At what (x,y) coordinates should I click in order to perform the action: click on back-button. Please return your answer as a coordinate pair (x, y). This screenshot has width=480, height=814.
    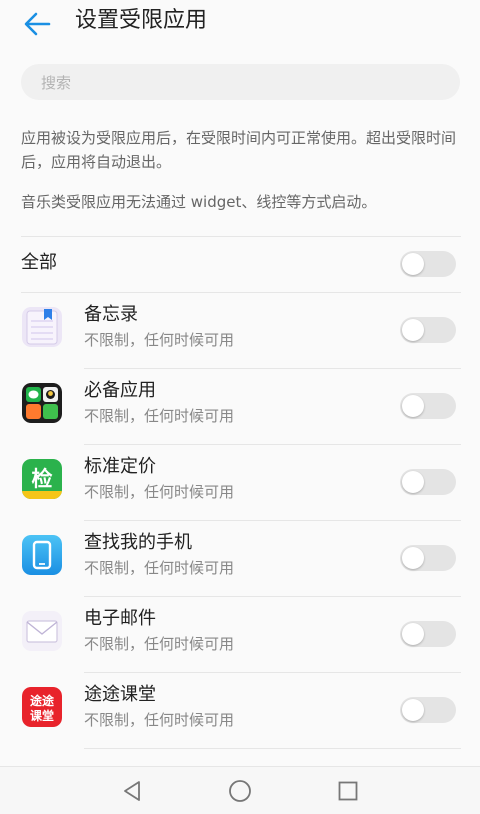
    Looking at the image, I should click on (37, 24).